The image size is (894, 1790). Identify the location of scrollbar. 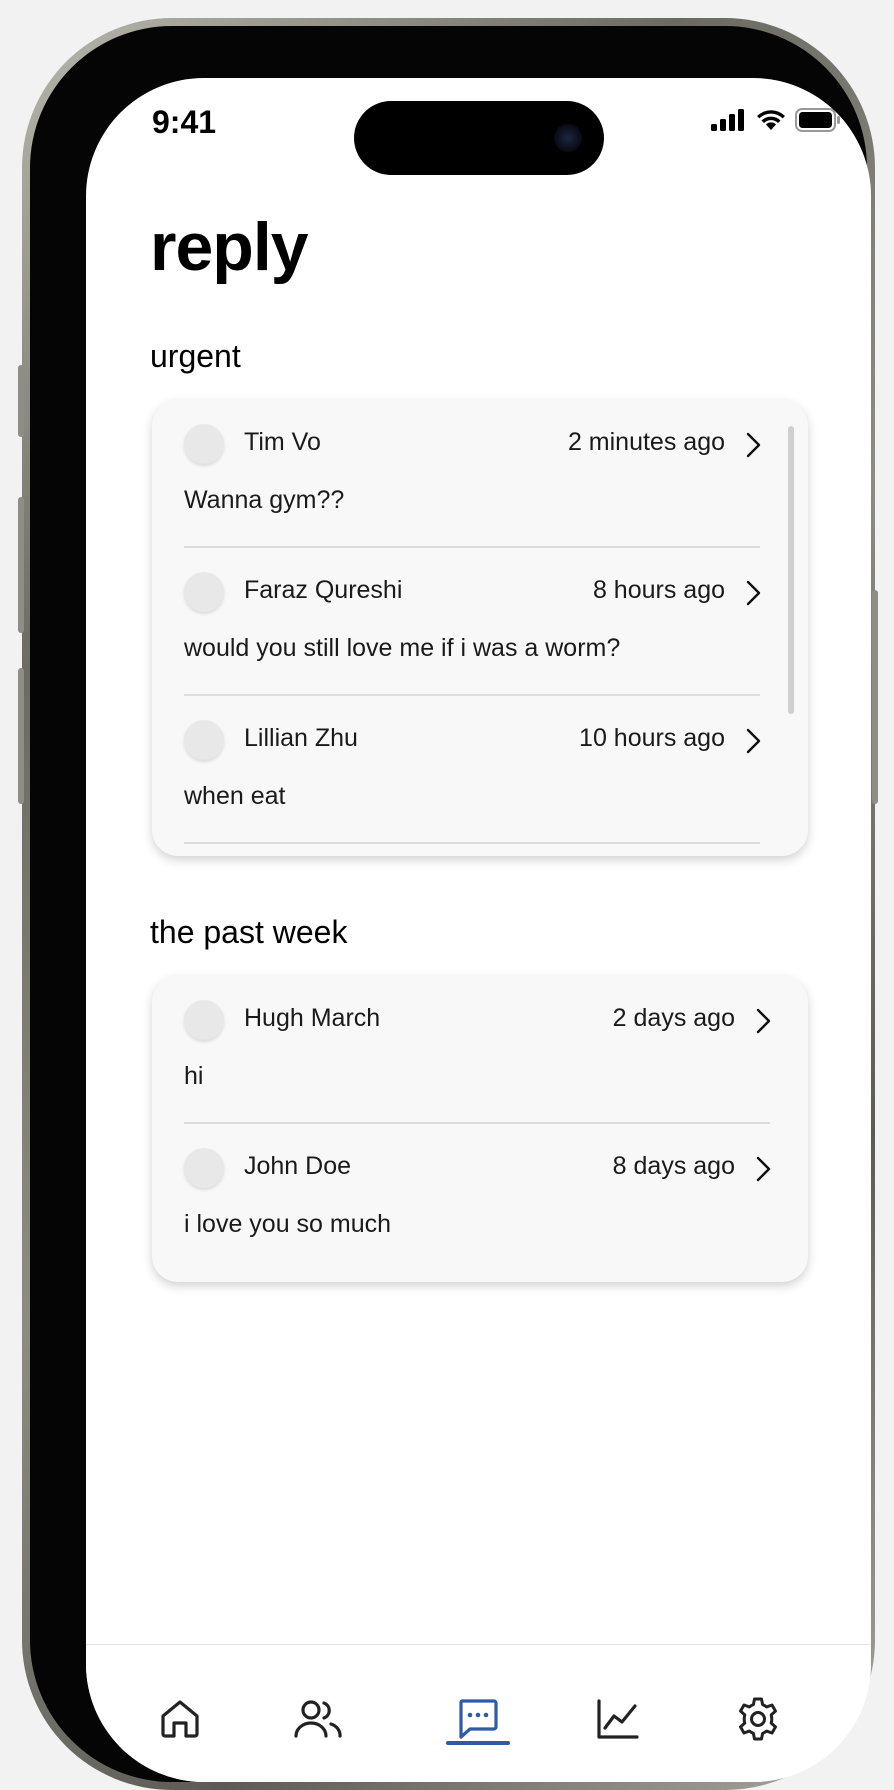
(791, 570).